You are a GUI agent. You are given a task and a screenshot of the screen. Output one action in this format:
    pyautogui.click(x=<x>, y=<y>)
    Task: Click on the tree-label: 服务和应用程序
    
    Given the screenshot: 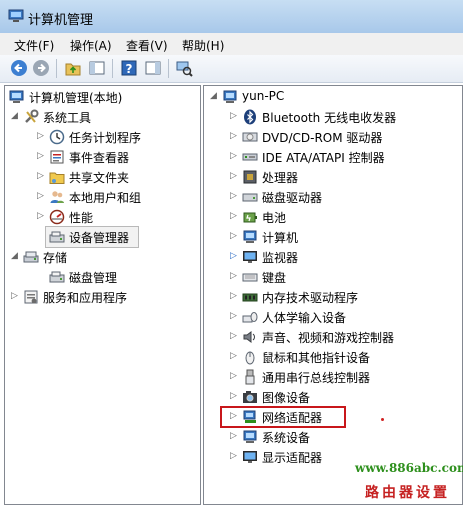 What is the action you would take?
    pyautogui.click(x=85, y=298)
    